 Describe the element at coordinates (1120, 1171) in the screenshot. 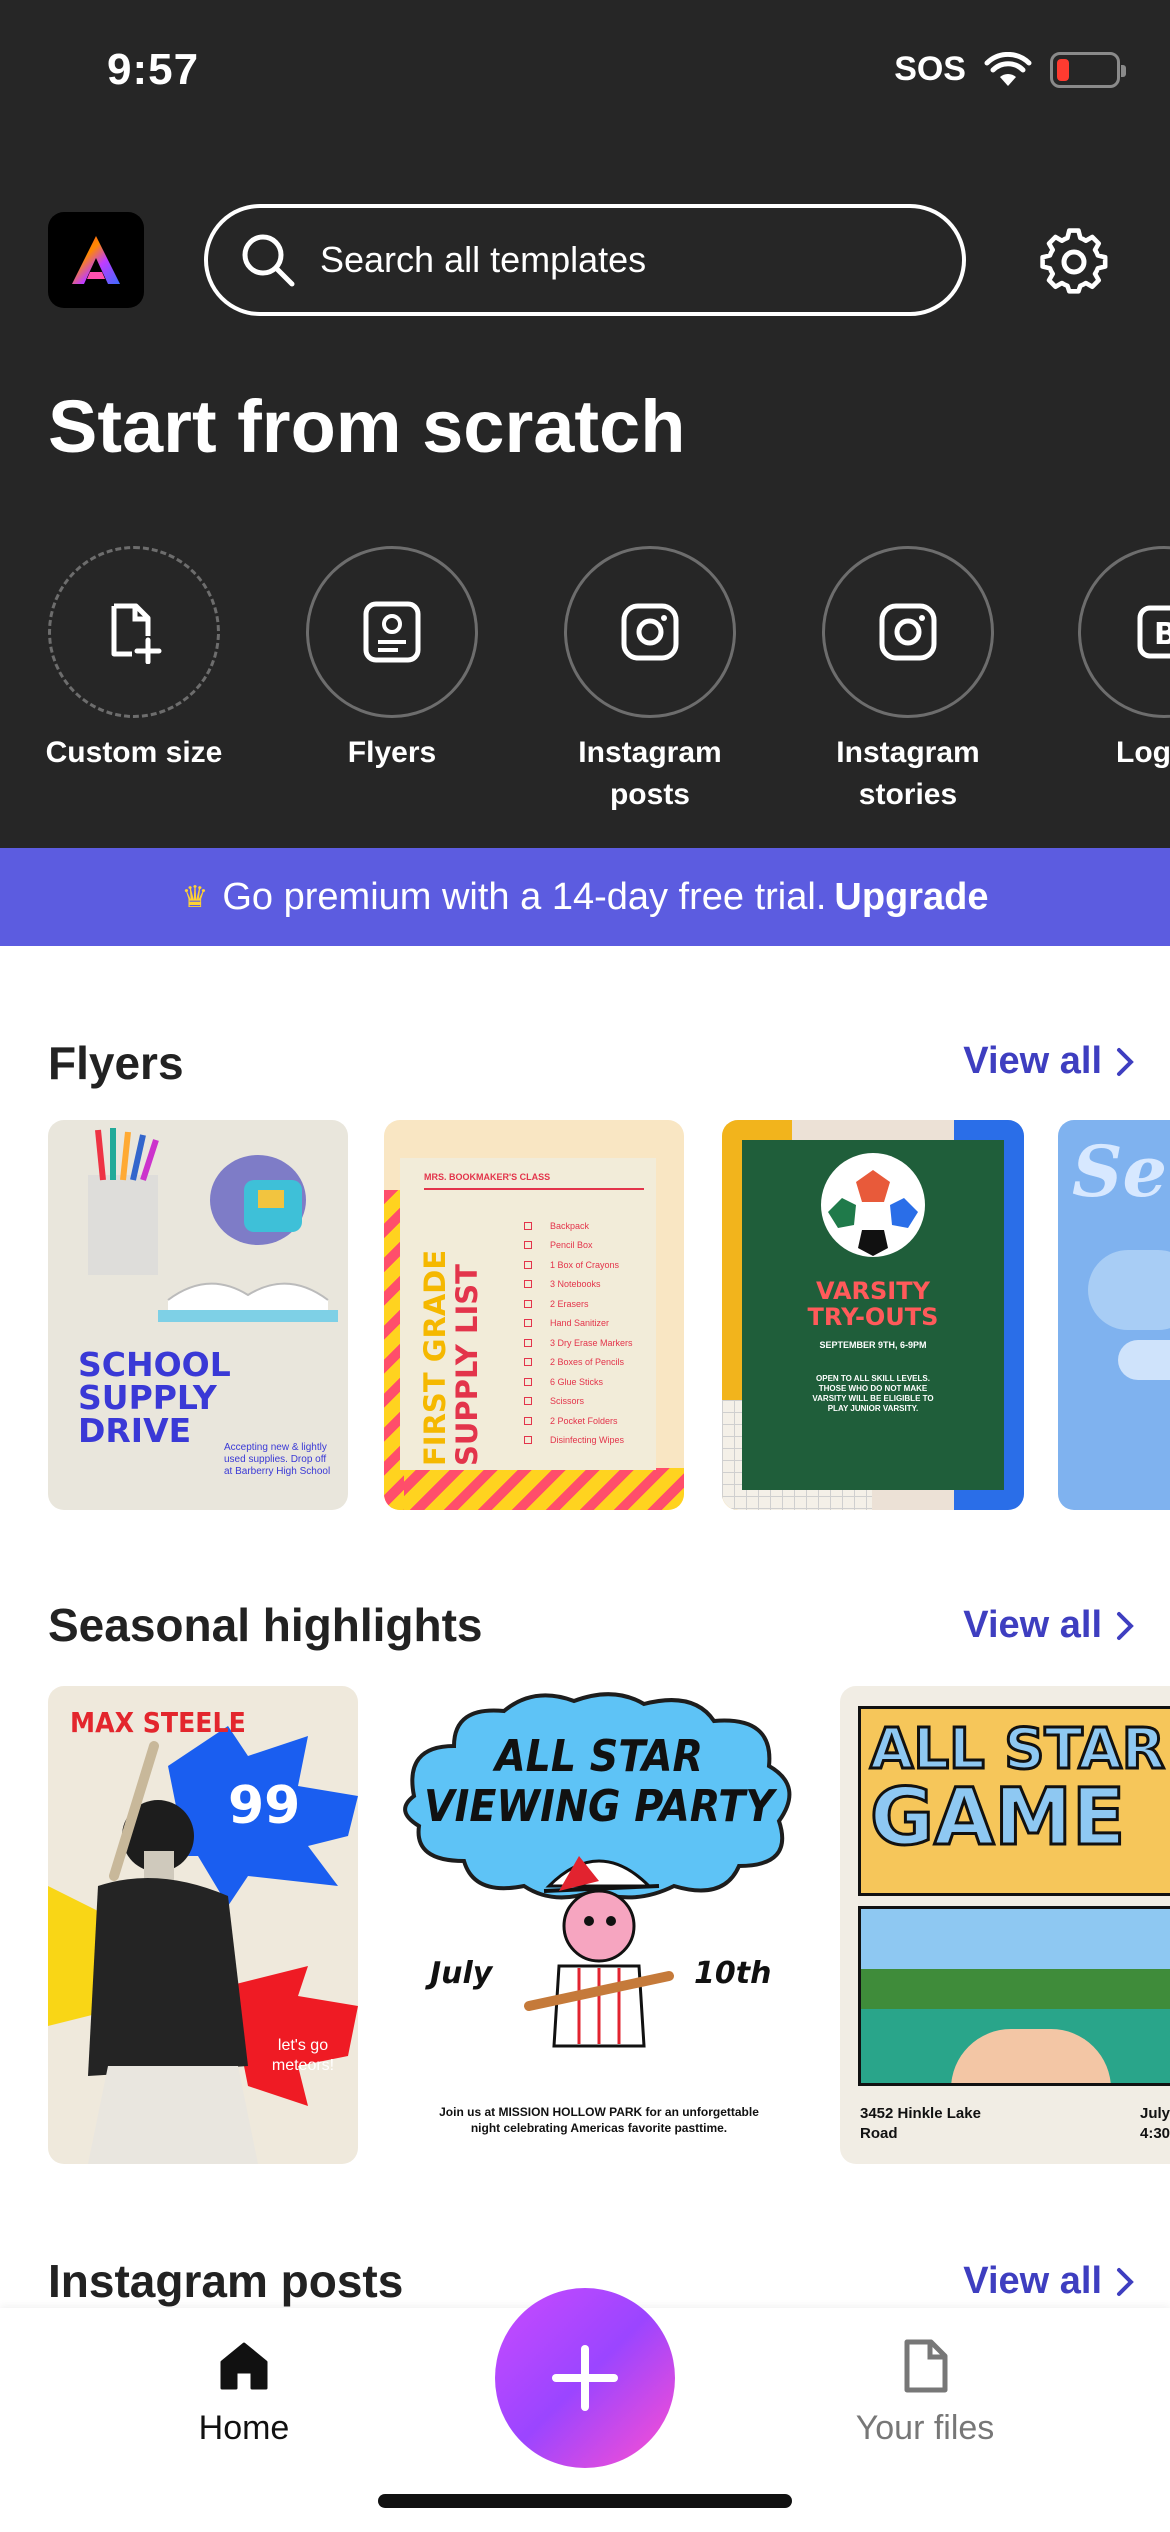

I see `flyer4-text: Se` at that location.